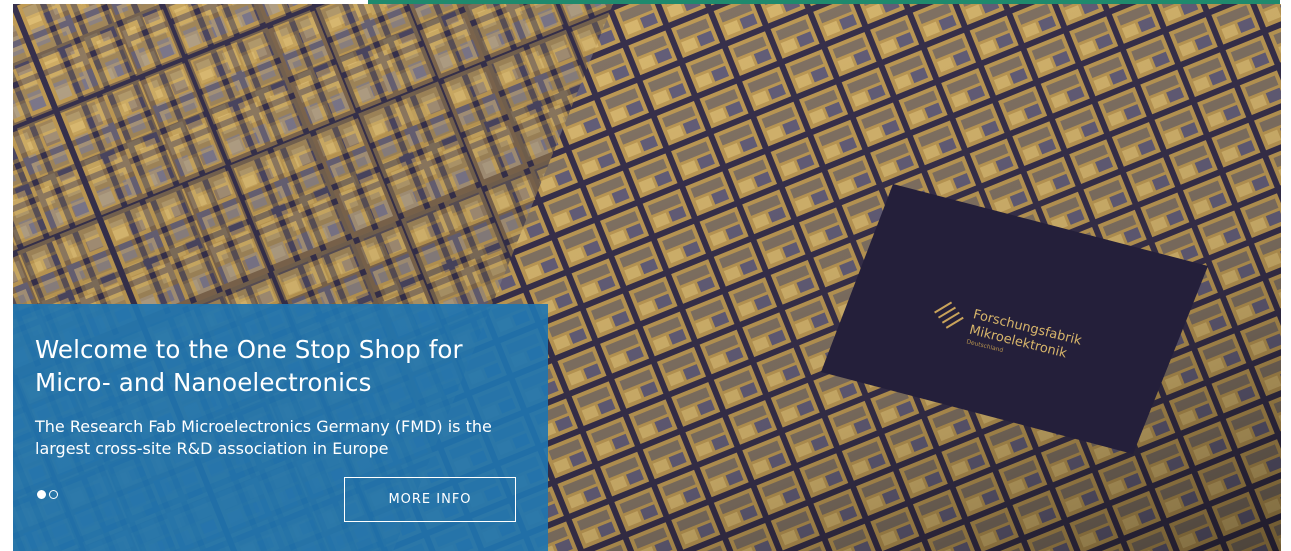 This screenshot has width=1291, height=551. I want to click on slide-indicator, so click(47, 494).